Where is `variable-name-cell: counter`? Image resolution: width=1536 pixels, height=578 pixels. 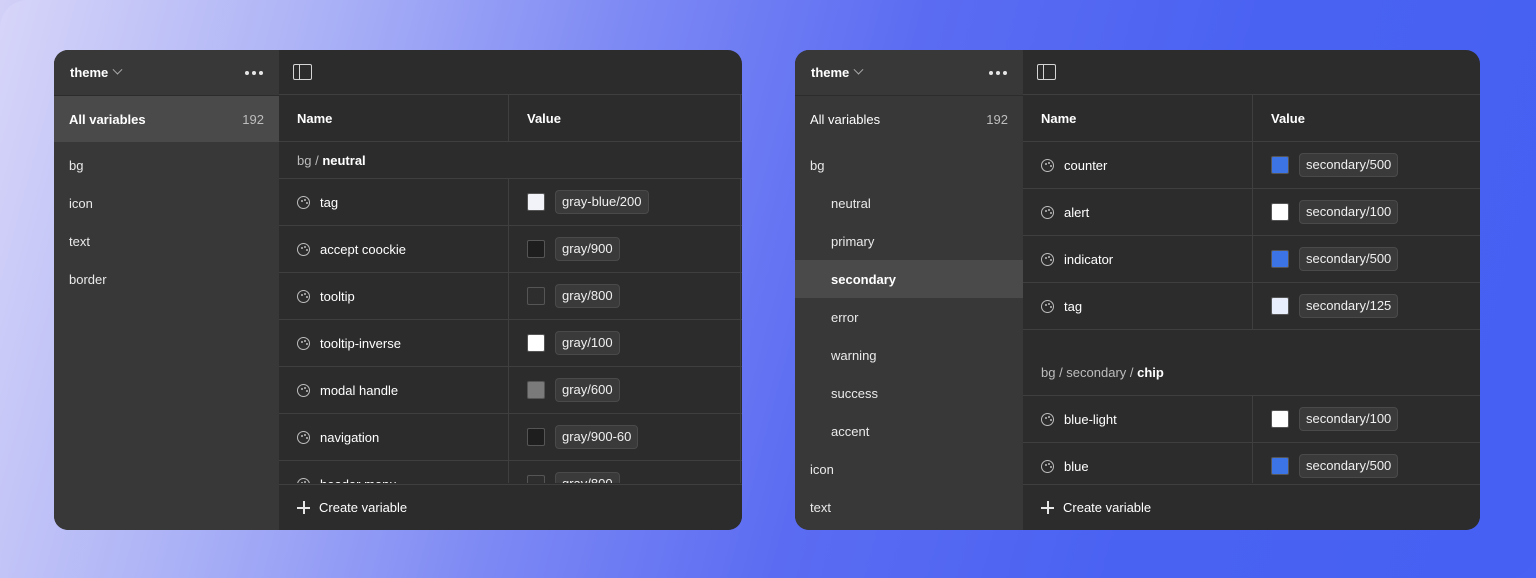
variable-name-cell: counter is located at coordinates (1138, 165).